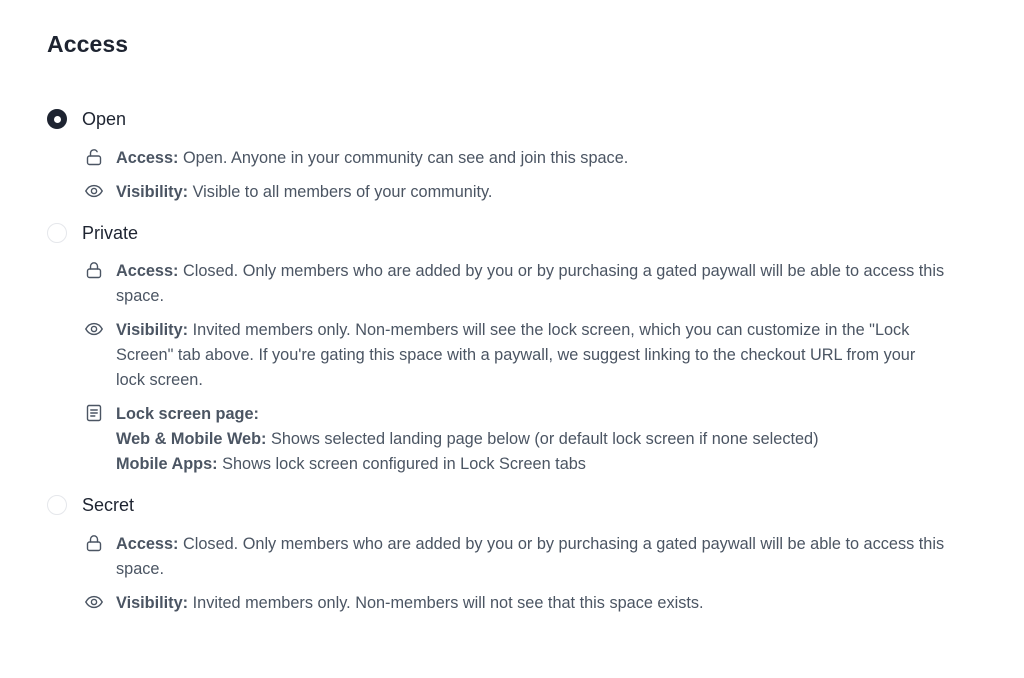 The height and width of the screenshot is (678, 1024). What do you see at coordinates (57, 233) in the screenshot?
I see `radio-button-private` at bounding box center [57, 233].